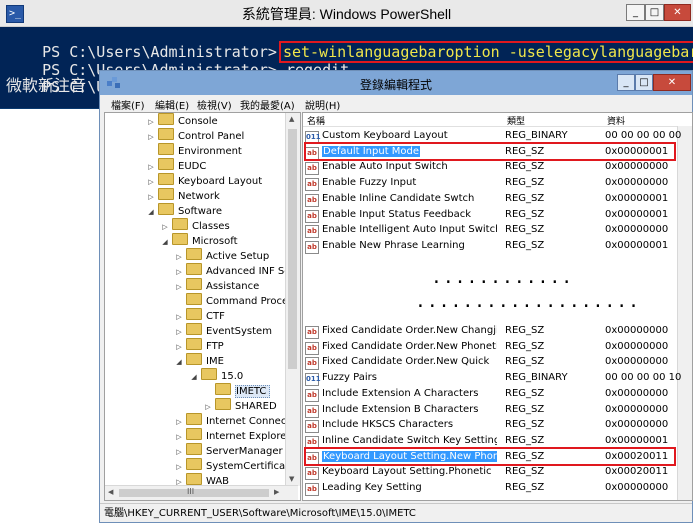  I want to click on tree-item: ◢ IME, so click(199, 360).